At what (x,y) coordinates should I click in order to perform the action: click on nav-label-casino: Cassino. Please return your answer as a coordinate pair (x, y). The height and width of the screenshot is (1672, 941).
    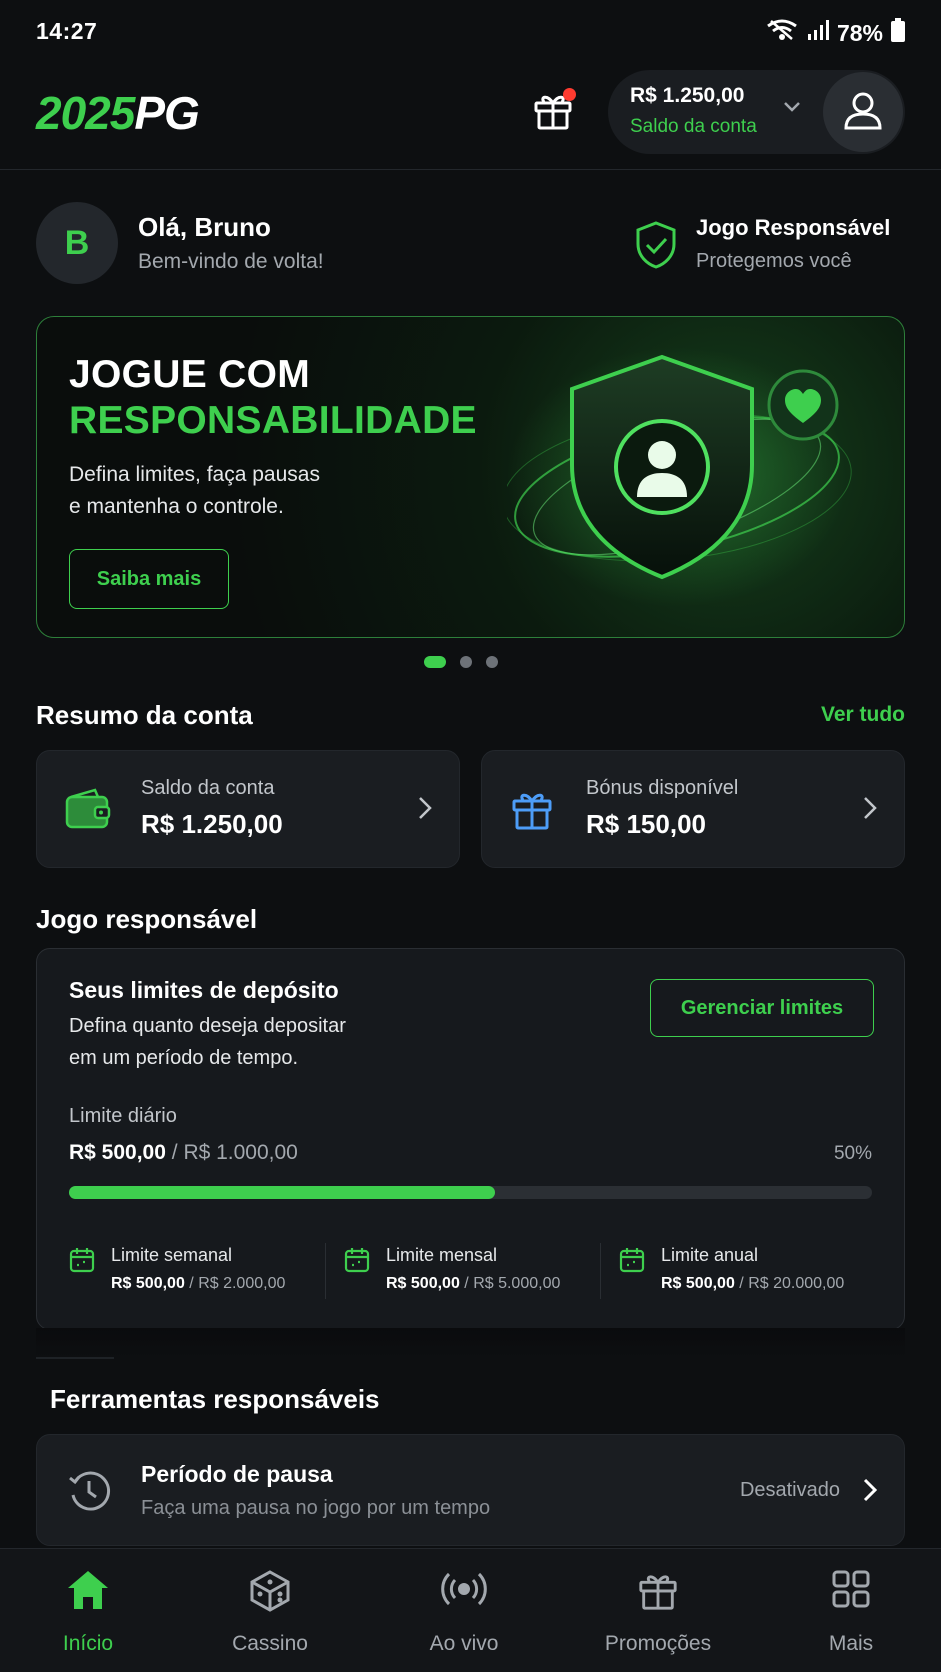
    Looking at the image, I should click on (270, 1643).